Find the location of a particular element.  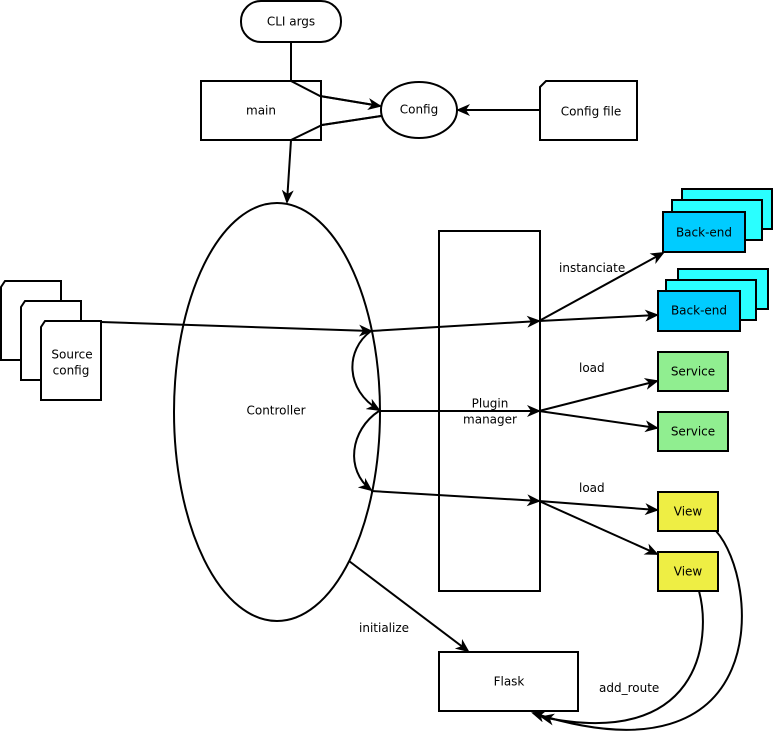

backend-node-1: Back-end is located at coordinates (717, 220).